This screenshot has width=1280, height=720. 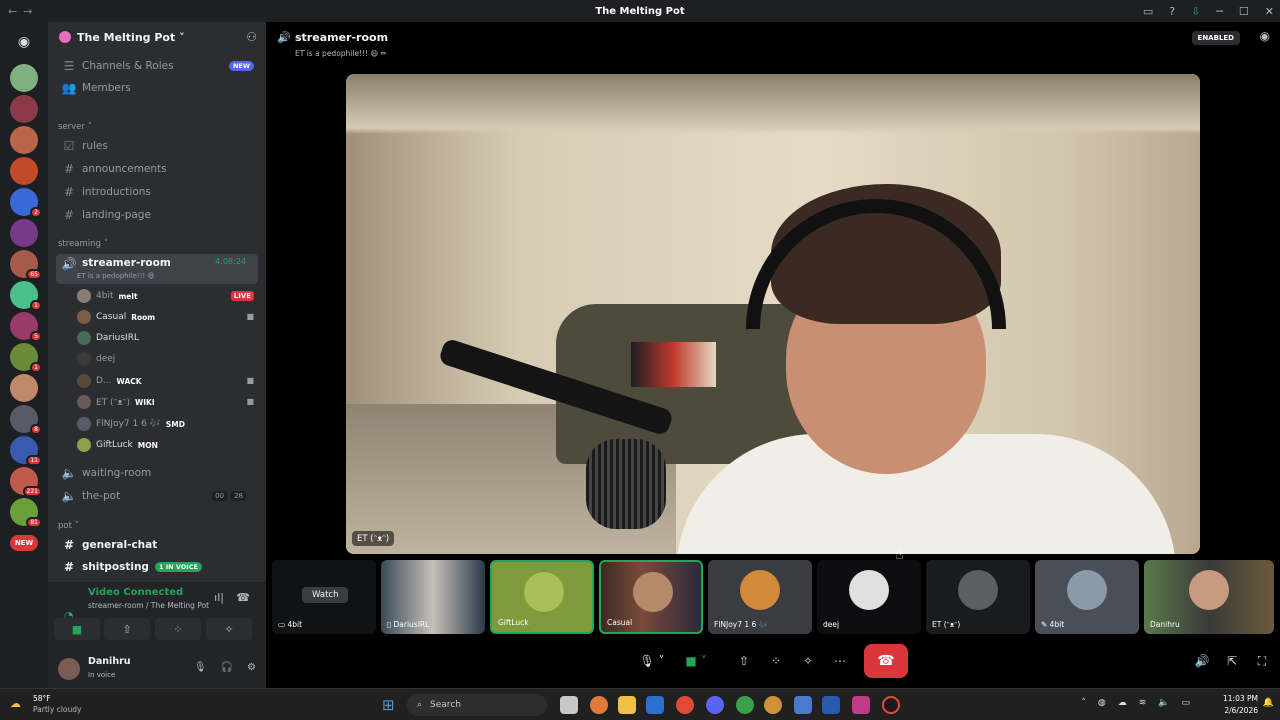 I want to click on participant-tile: deej, so click(x=869, y=597).